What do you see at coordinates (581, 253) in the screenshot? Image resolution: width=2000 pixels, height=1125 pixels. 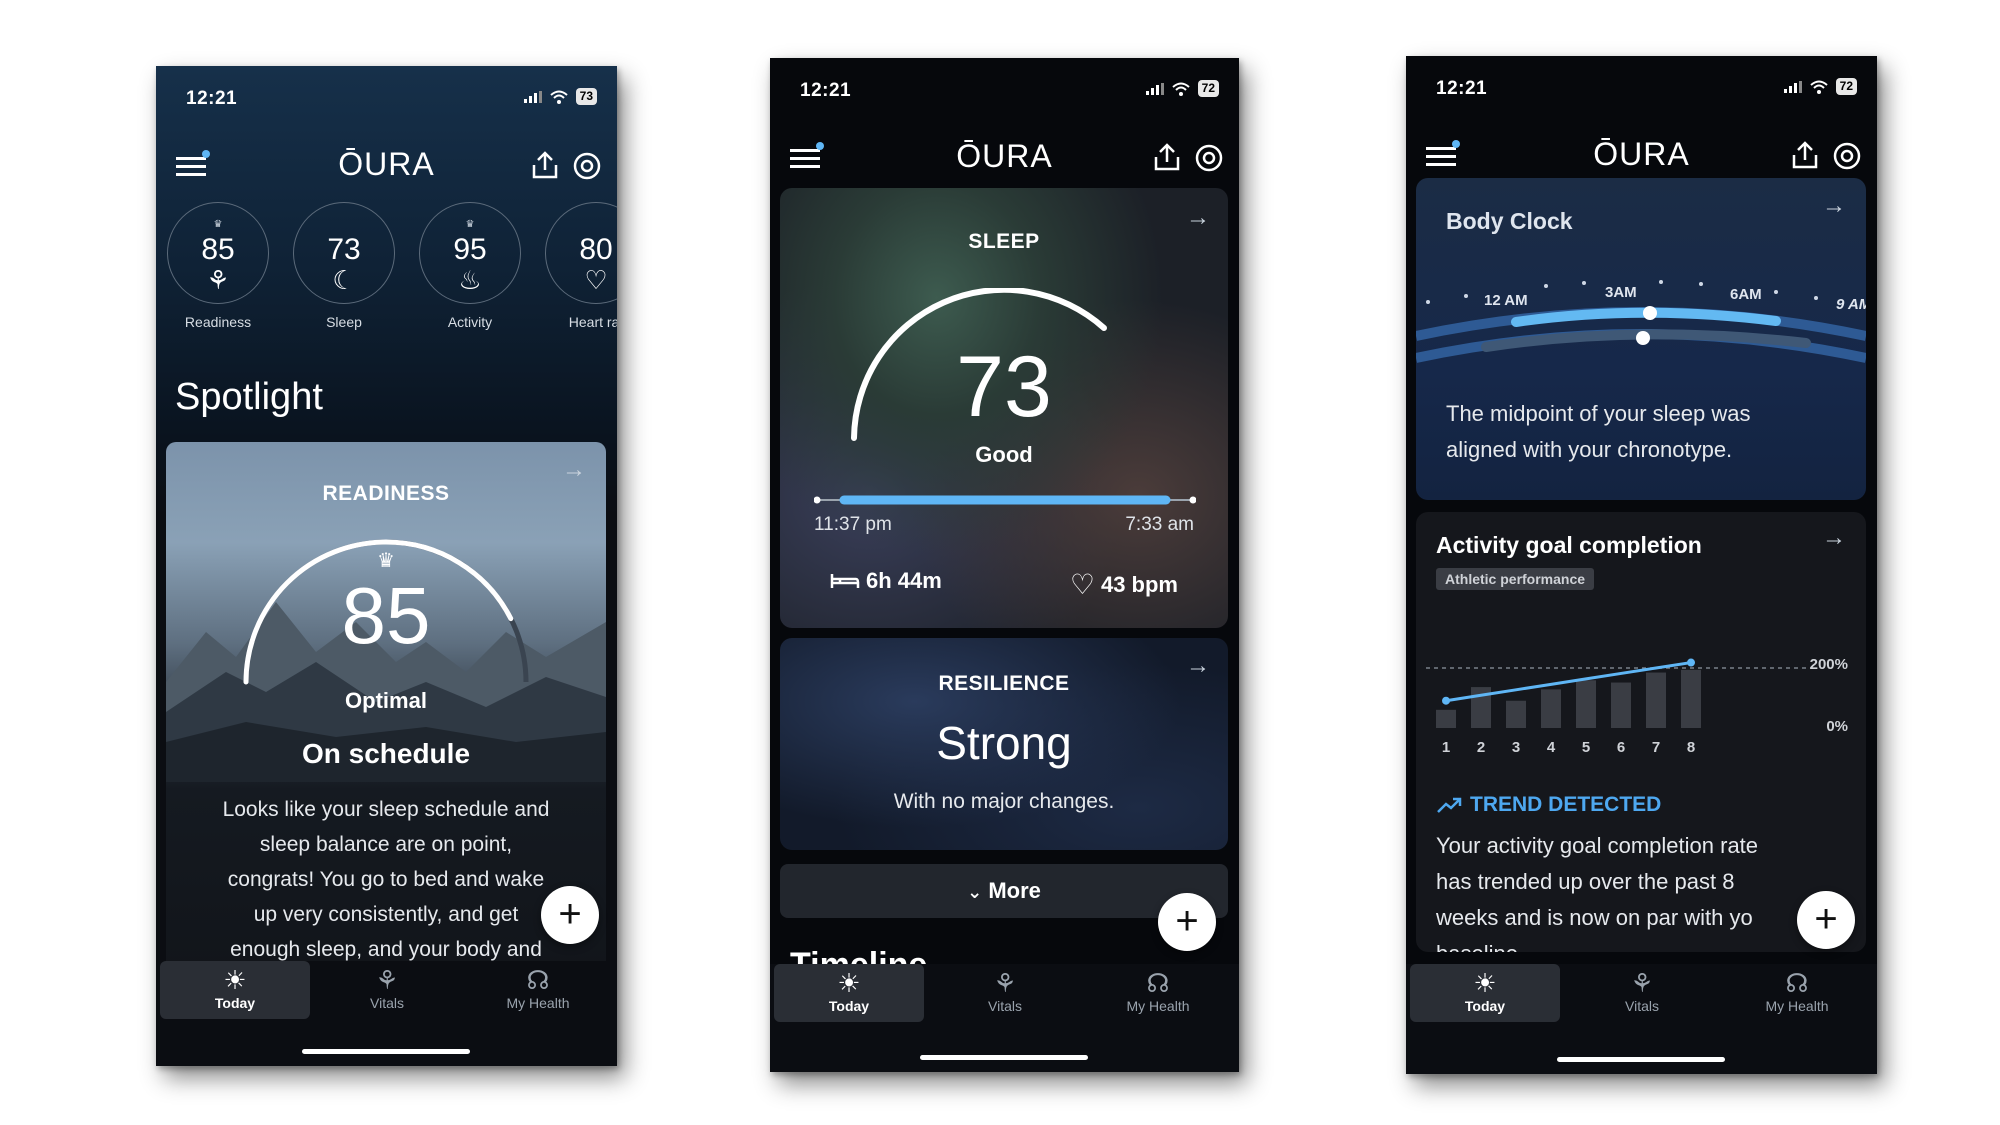 I see `score-ring: 80 ♡` at bounding box center [581, 253].